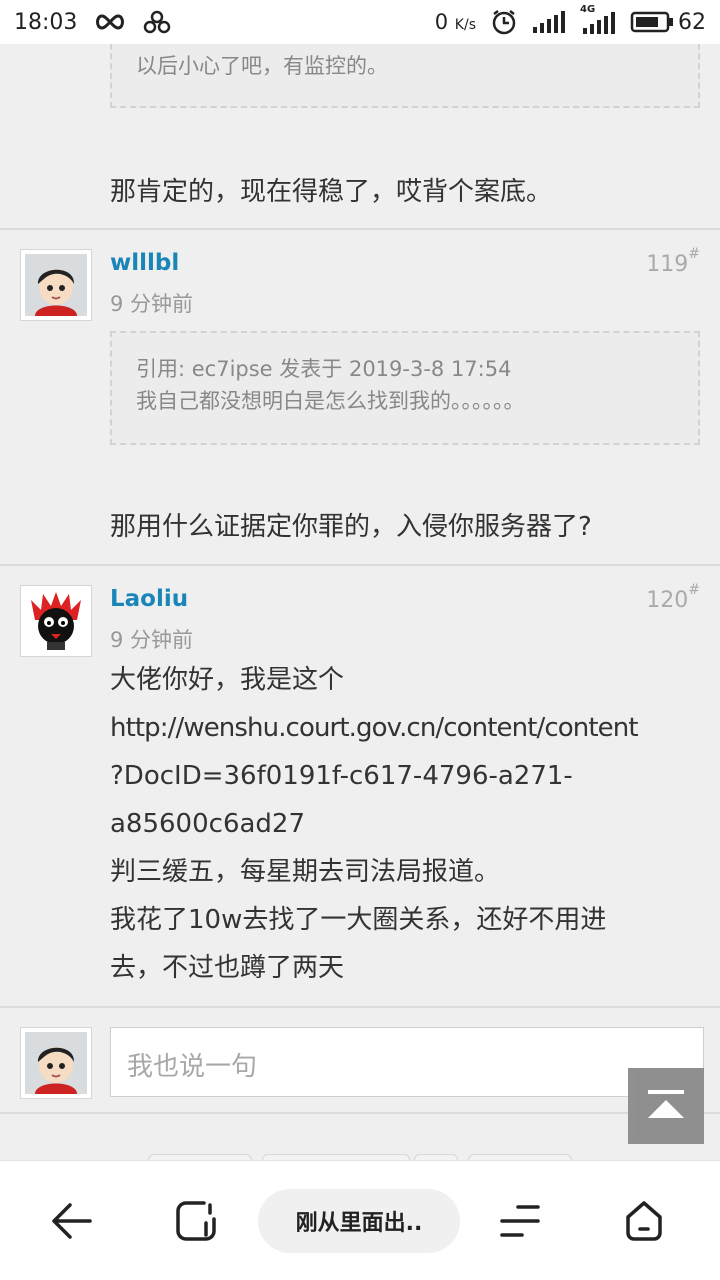  I want to click on post-username: wlllbl, so click(144, 263).